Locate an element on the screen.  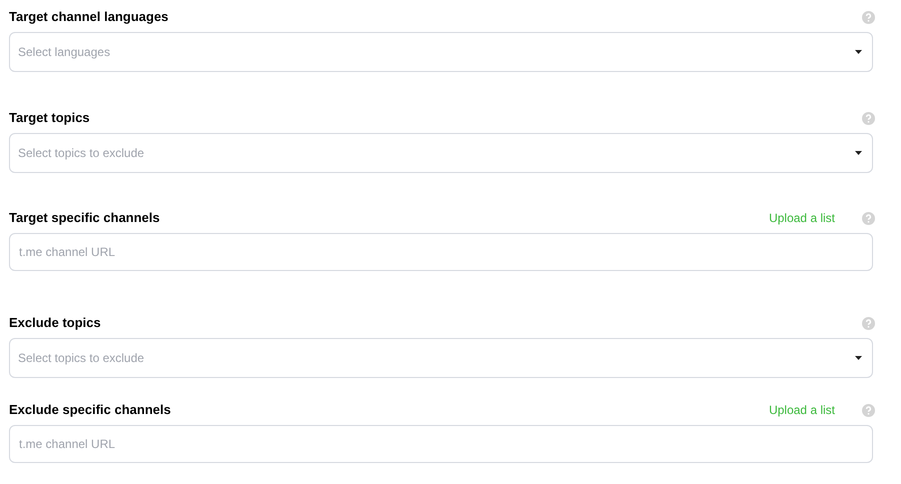
field-label: Target topics is located at coordinates (49, 118).